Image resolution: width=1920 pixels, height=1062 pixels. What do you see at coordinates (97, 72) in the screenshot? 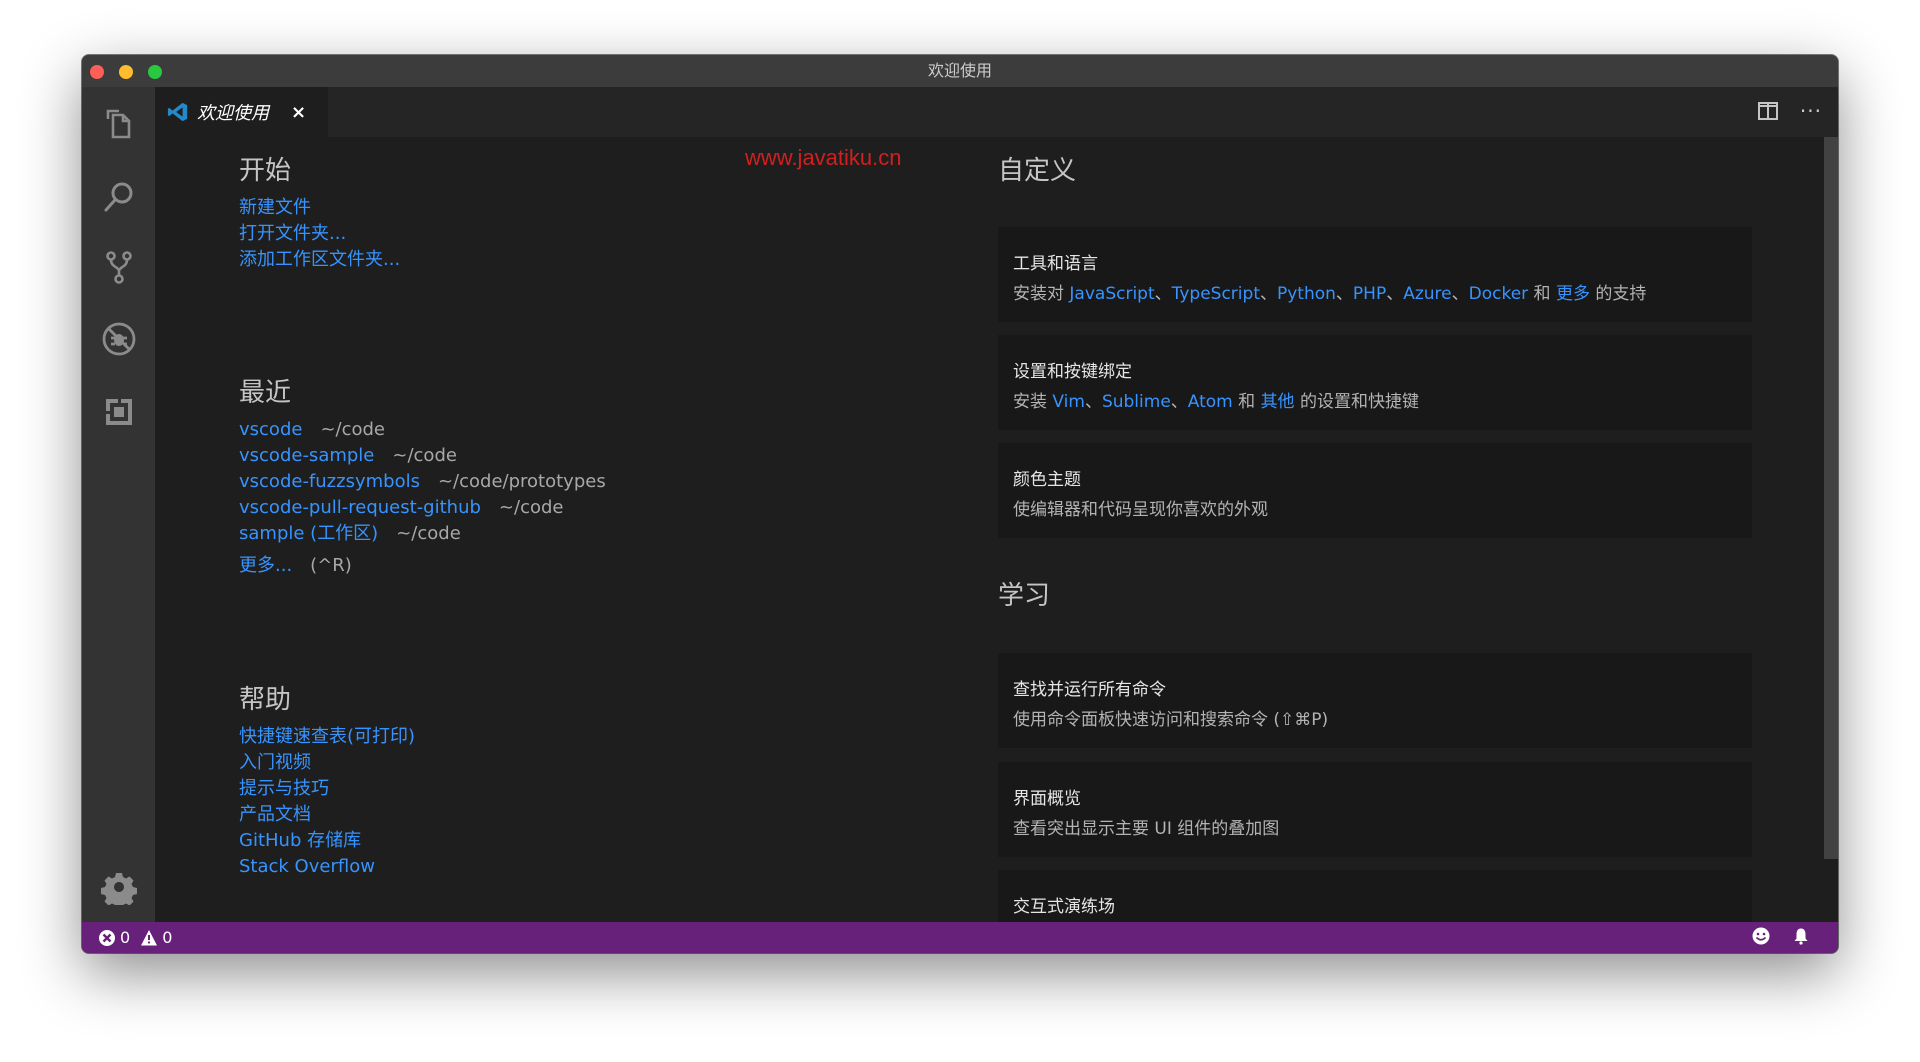
I see `close-window-button` at bounding box center [97, 72].